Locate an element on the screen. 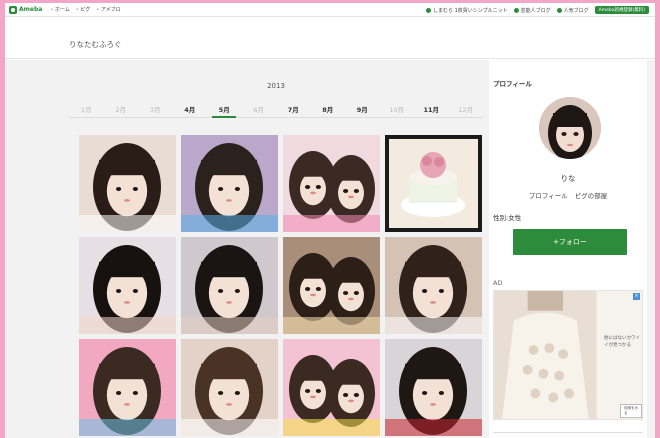  month-tab-7: 7月 is located at coordinates (293, 110).